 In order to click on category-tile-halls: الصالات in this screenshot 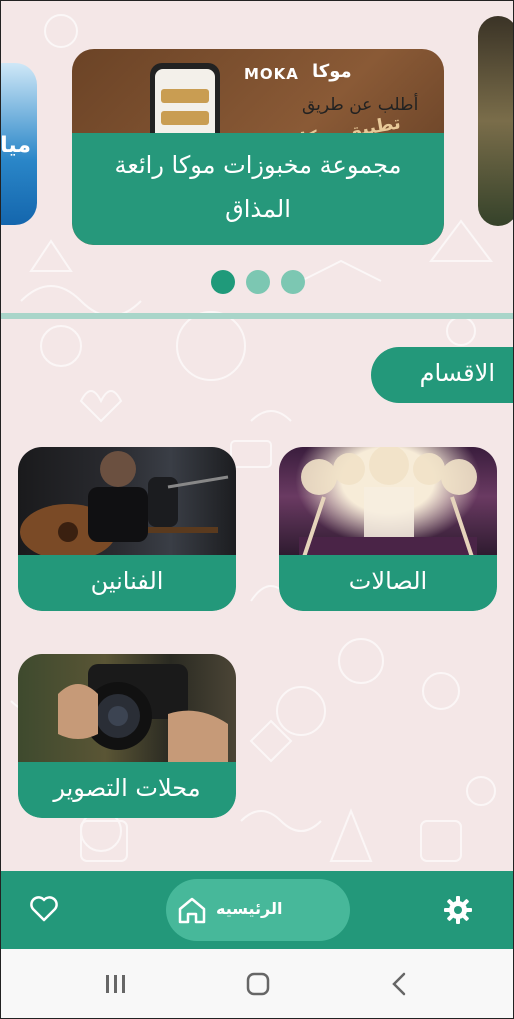, I will do `click(388, 529)`.